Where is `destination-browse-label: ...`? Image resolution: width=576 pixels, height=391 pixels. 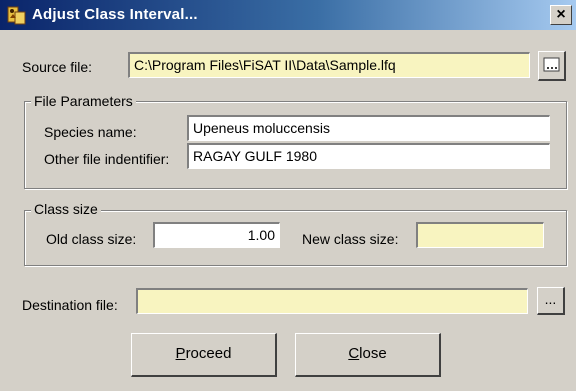 destination-browse-label: ... is located at coordinates (550, 299).